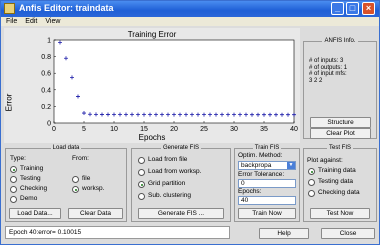 The image size is (380, 245). Describe the element at coordinates (234, 129) in the screenshot. I see `x-tick-label: 30` at that location.